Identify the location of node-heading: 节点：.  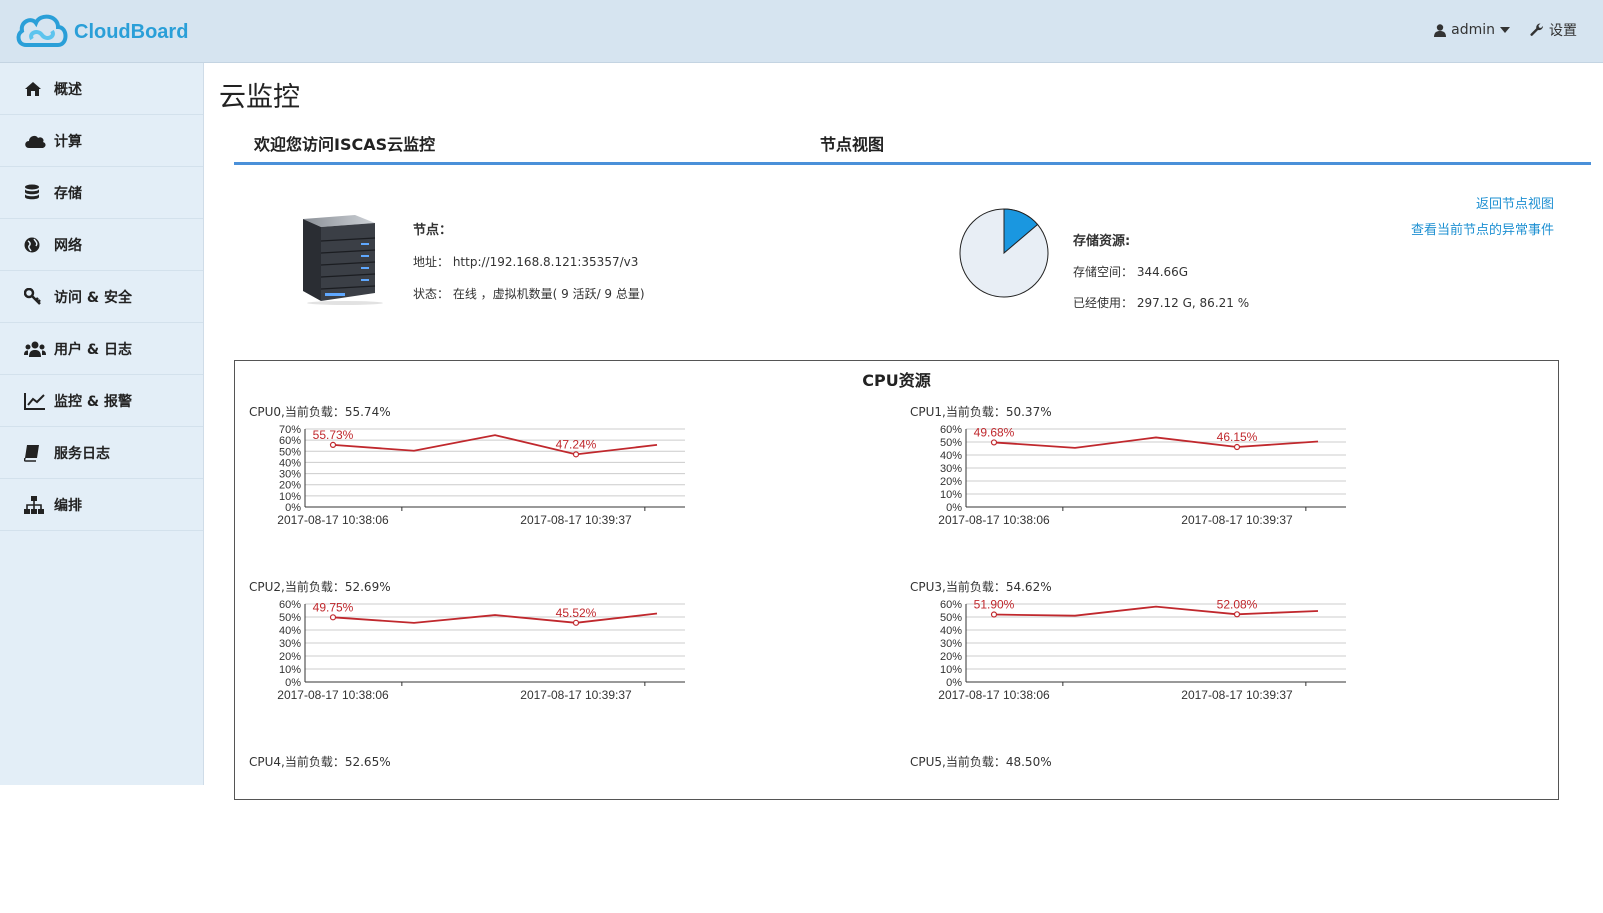
(433, 230).